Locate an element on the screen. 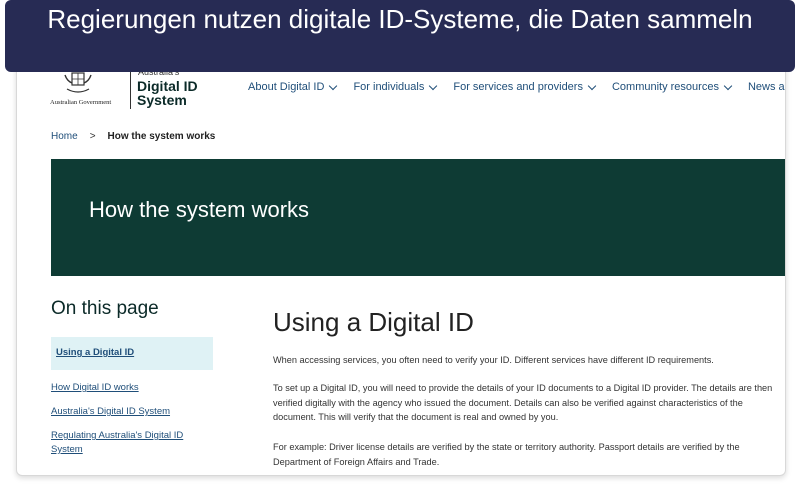 The height and width of the screenshot is (485, 800). nav-item-label: For services and providers is located at coordinates (518, 87).